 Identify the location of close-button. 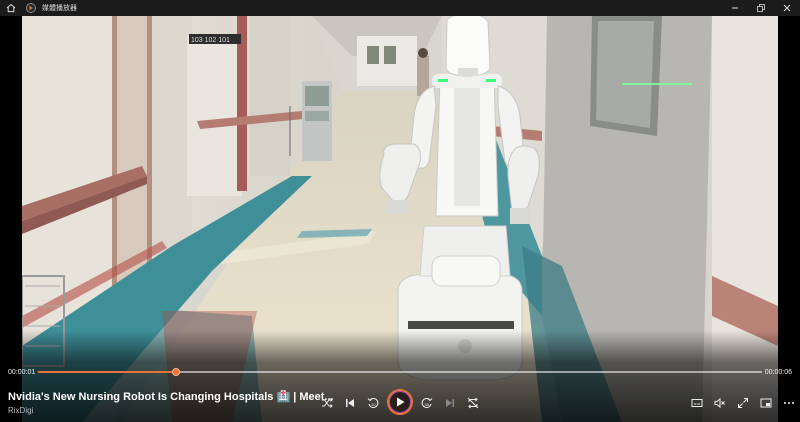
(787, 8).